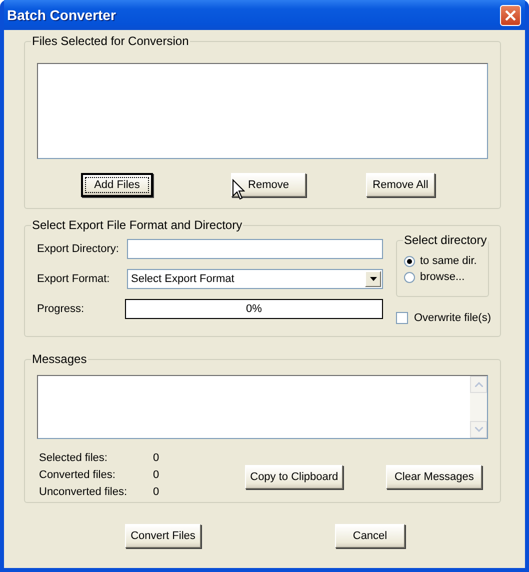 The height and width of the screenshot is (572, 529). What do you see at coordinates (73, 458) in the screenshot?
I see `stat-label: Selected files:` at bounding box center [73, 458].